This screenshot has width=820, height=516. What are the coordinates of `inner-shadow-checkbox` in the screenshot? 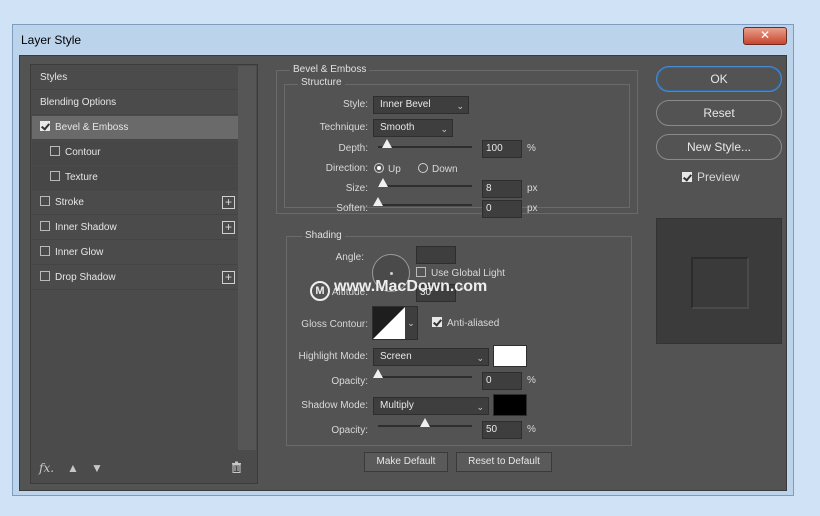 It's located at (45, 226).